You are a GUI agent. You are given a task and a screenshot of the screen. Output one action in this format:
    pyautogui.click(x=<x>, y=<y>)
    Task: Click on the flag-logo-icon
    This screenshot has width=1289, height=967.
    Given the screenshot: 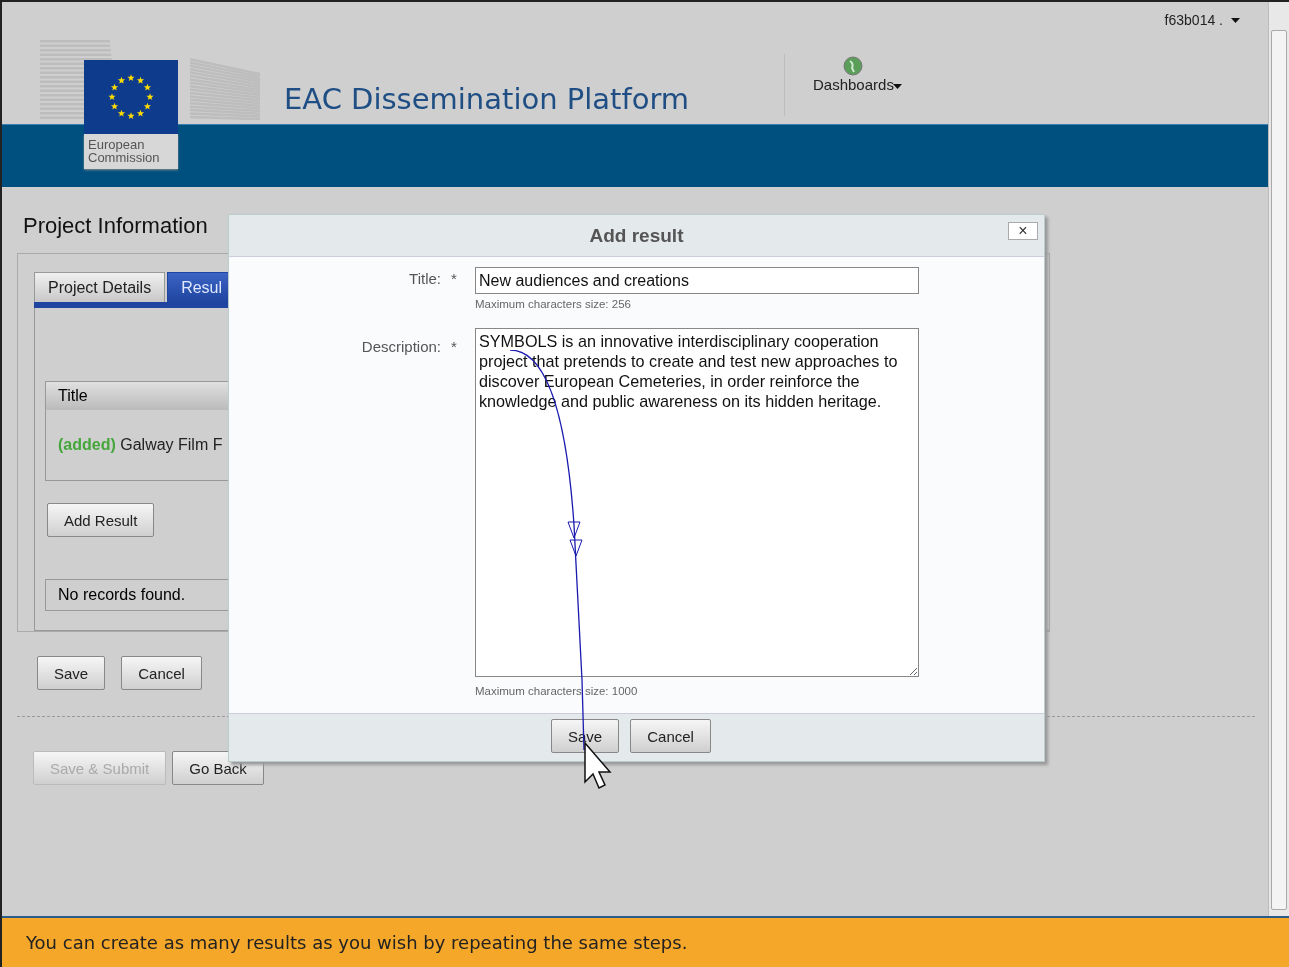 What is the action you would take?
    pyautogui.click(x=131, y=97)
    